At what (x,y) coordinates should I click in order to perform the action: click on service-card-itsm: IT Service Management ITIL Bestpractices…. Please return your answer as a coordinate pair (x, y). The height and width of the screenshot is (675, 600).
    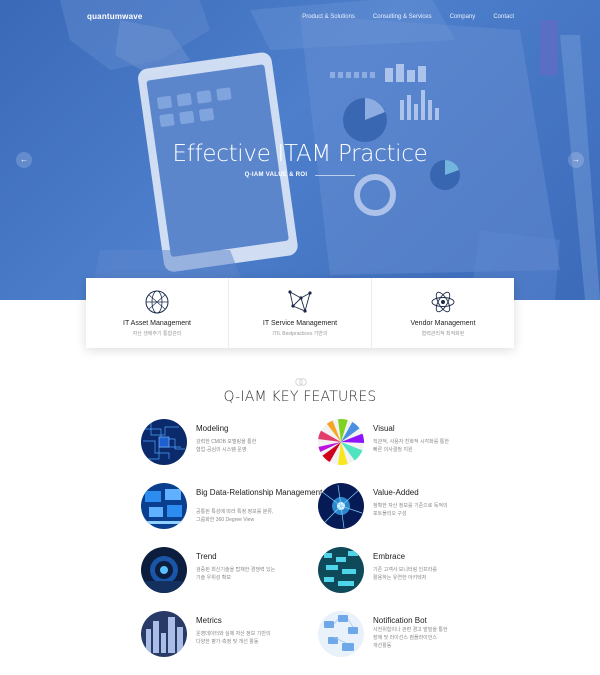
    Looking at the image, I should click on (299, 313).